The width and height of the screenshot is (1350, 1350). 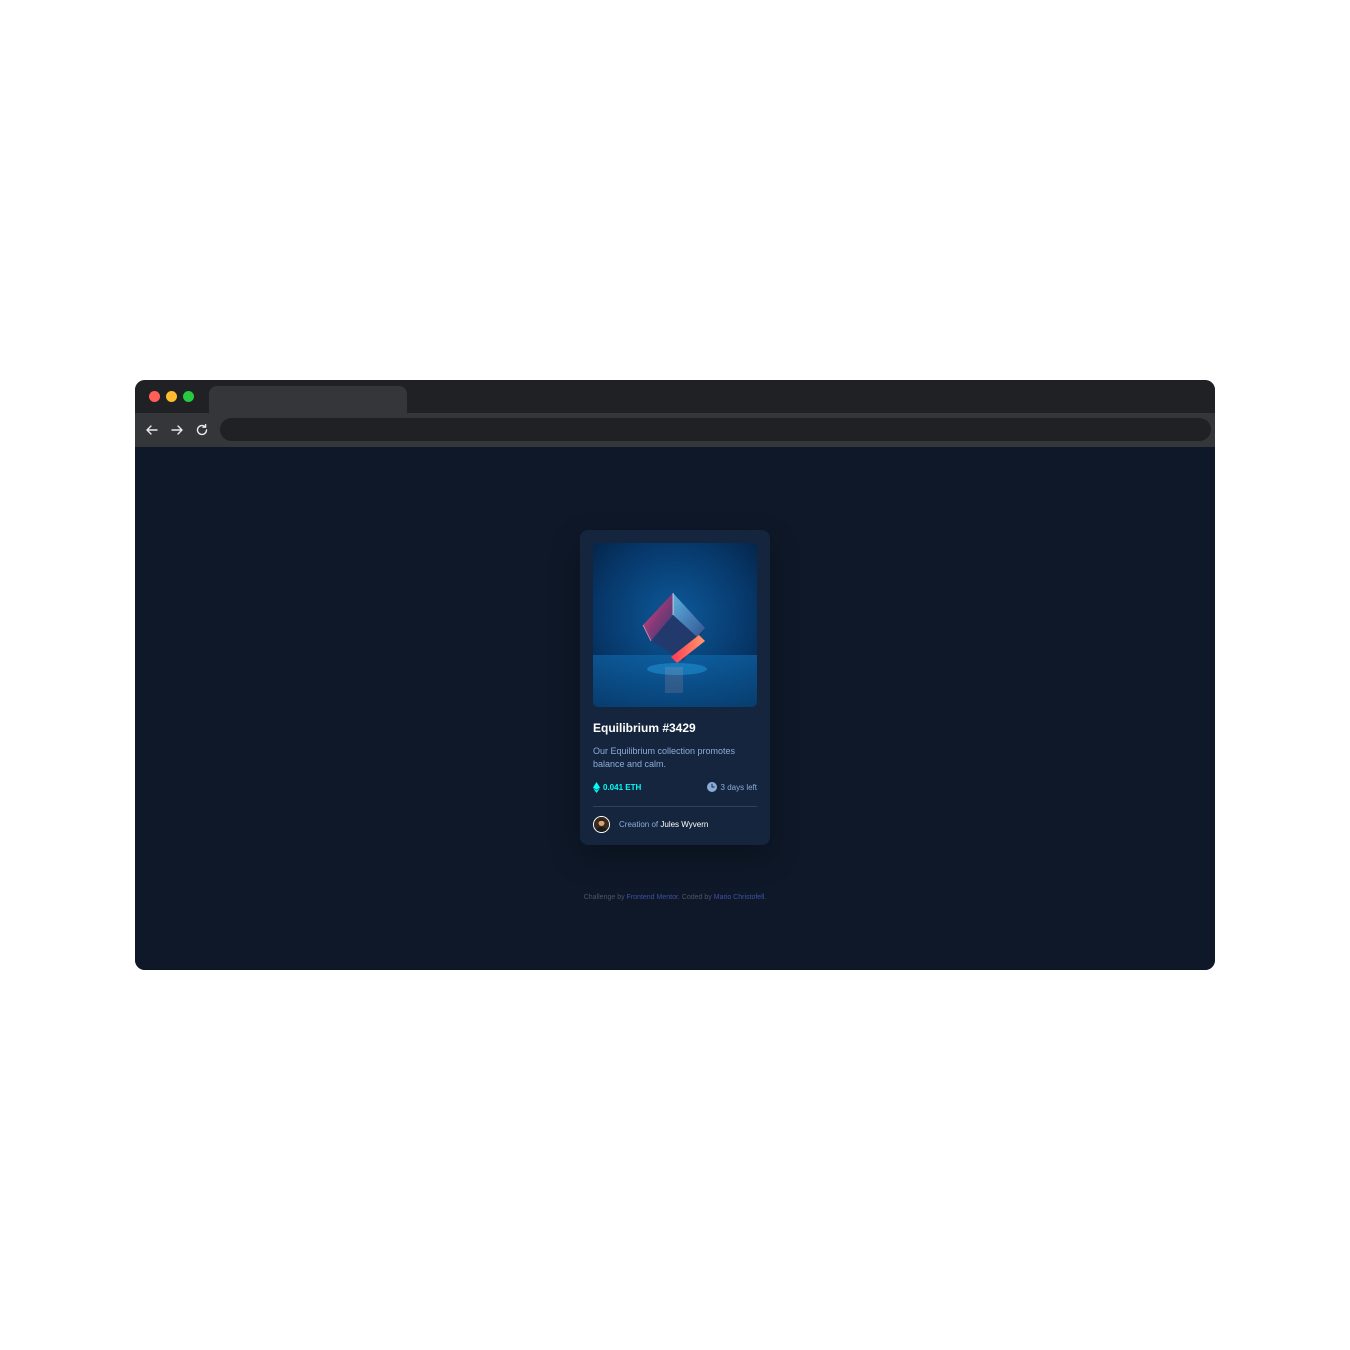 I want to click on forward-button, so click(x=177, y=430).